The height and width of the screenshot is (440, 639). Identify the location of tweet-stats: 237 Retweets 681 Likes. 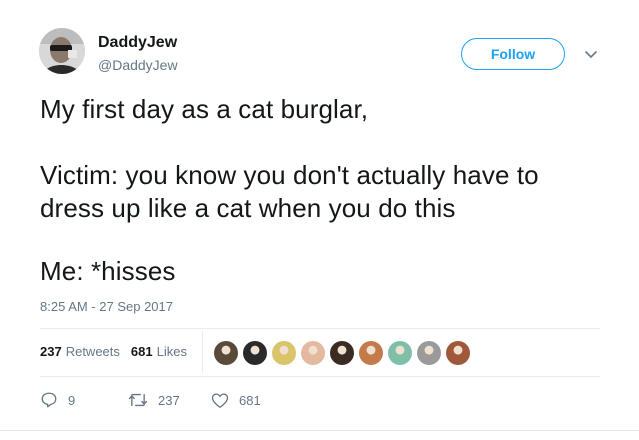
(119, 351).